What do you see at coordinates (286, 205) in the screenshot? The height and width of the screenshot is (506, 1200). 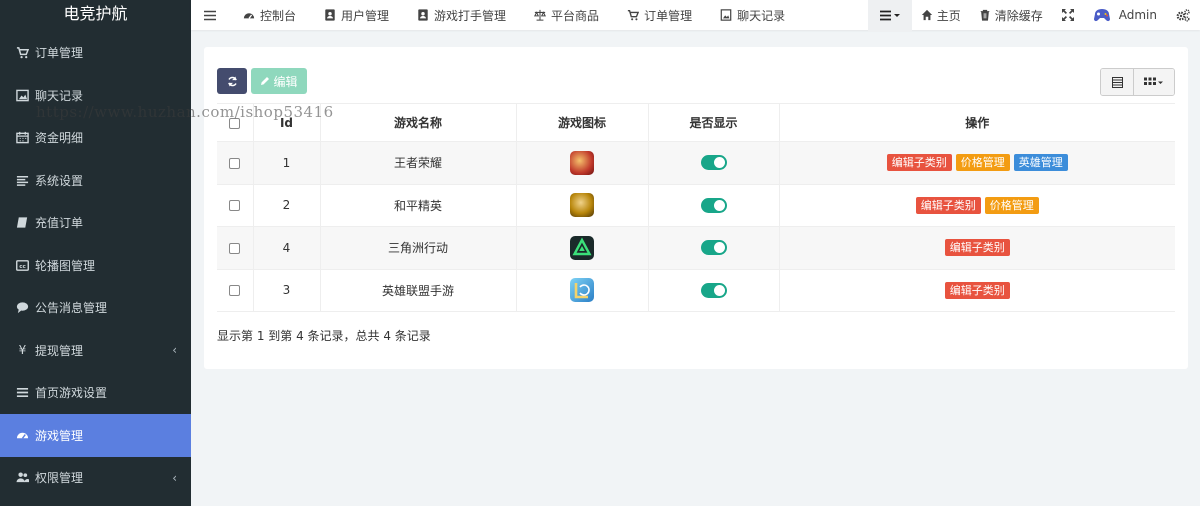 I see `row-id: 2` at bounding box center [286, 205].